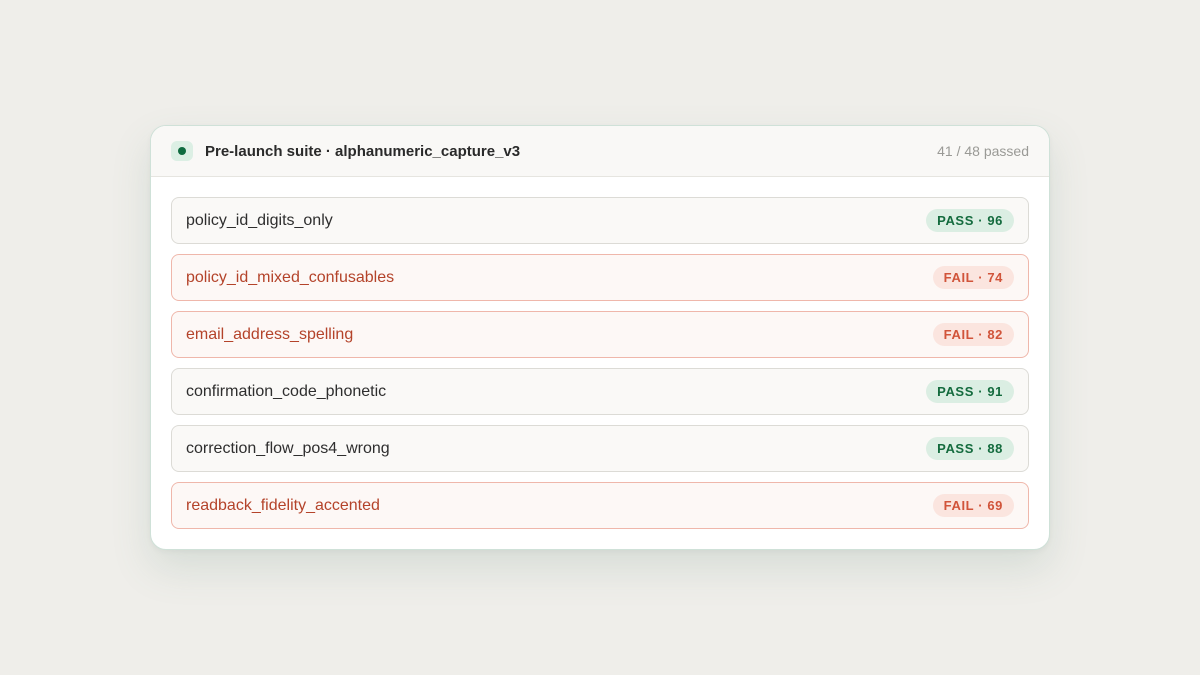 This screenshot has width=1200, height=675. I want to click on test-name: policy_id_mixed_confusables, so click(290, 277).